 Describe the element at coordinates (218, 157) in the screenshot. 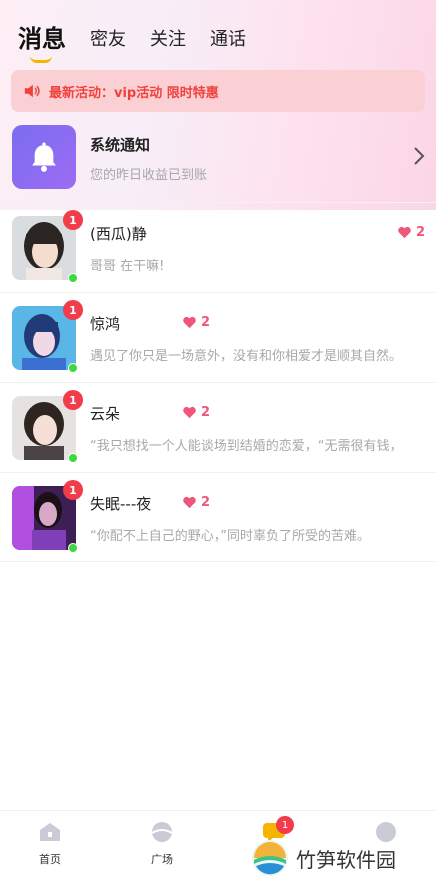

I see `system-notice-row: 系统通知 您的昨日收益已到账` at that location.